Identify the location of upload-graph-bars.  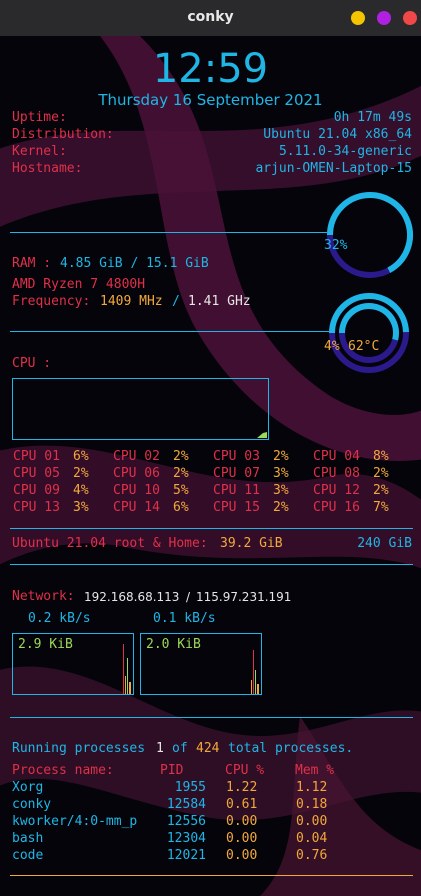
(255, 672).